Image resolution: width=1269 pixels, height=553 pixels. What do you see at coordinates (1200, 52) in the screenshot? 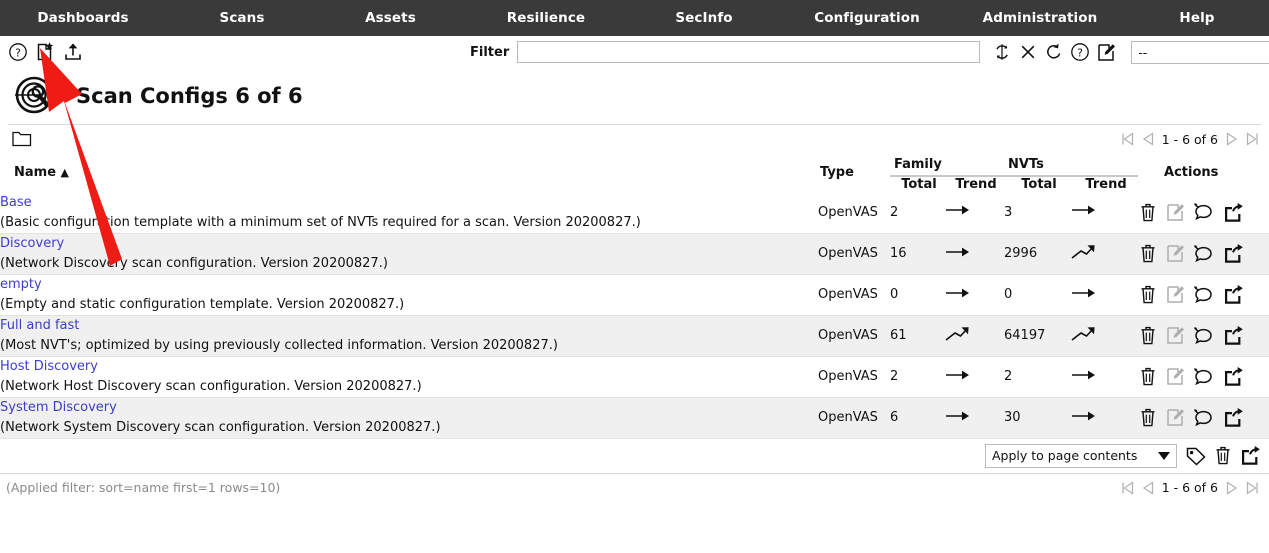
I see `filter-preset-select: --` at bounding box center [1200, 52].